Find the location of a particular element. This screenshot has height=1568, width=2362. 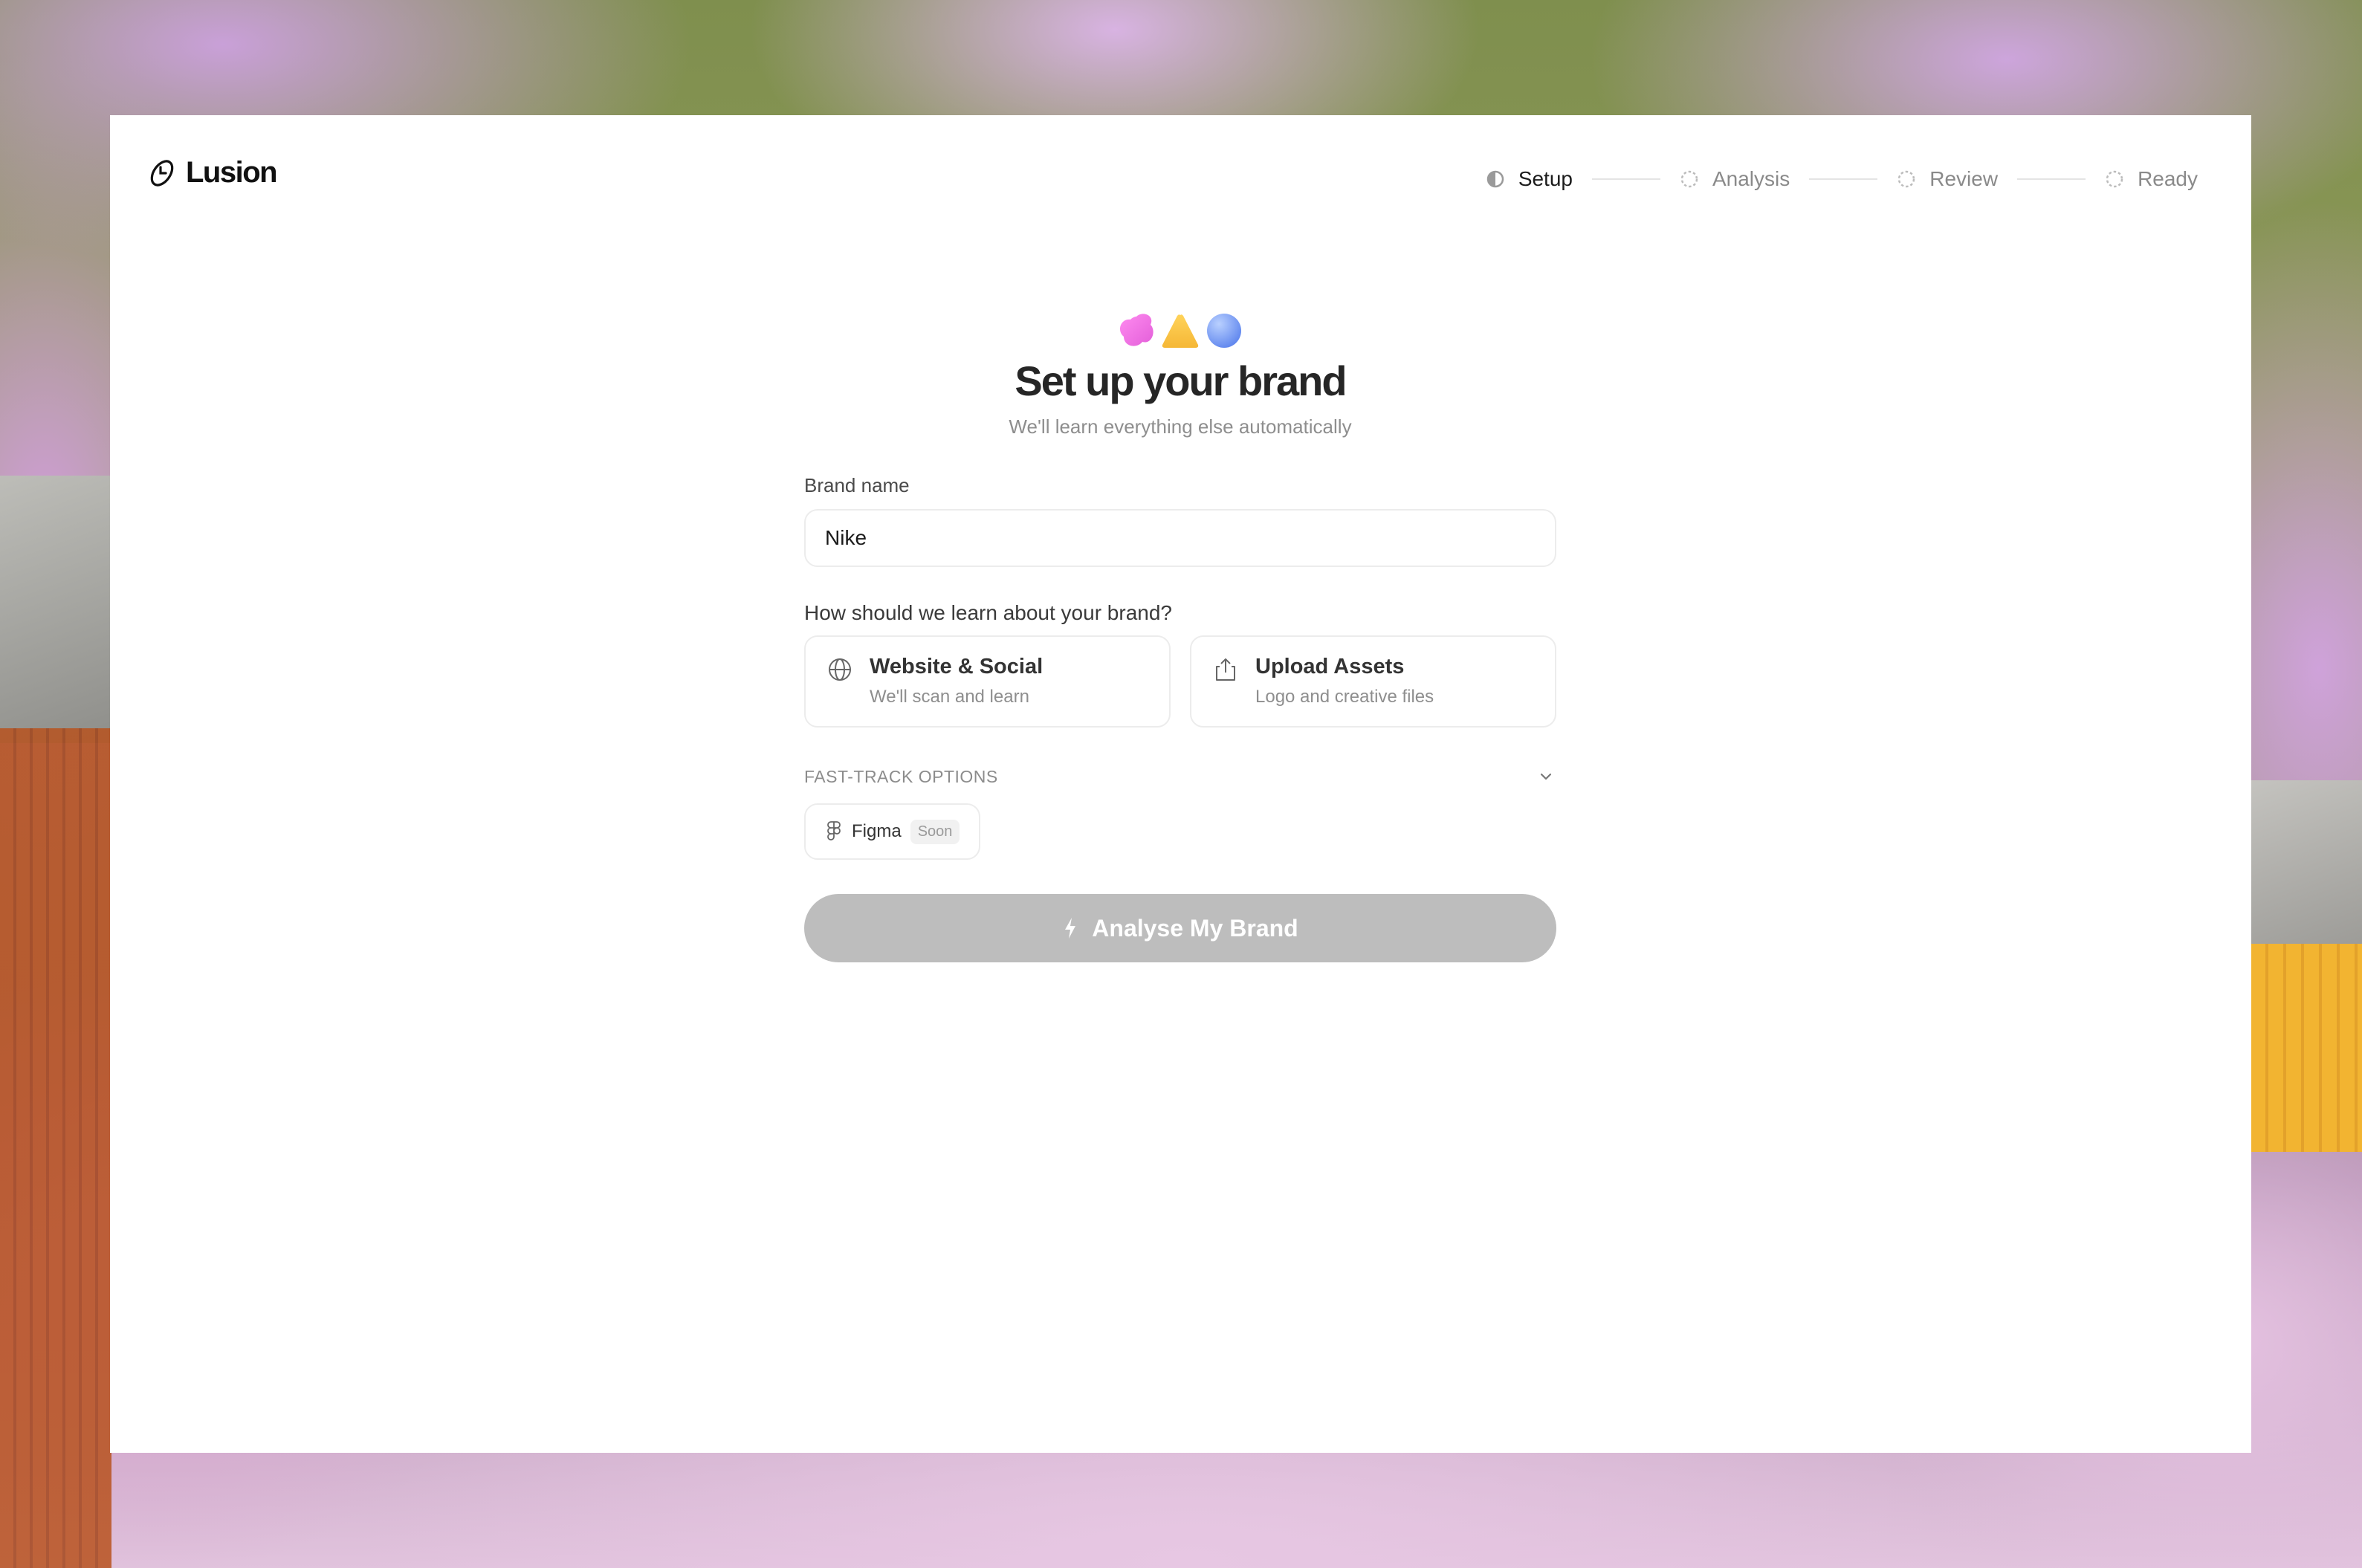

analyse-brand-label: Analyse My Brand is located at coordinates (1195, 928).